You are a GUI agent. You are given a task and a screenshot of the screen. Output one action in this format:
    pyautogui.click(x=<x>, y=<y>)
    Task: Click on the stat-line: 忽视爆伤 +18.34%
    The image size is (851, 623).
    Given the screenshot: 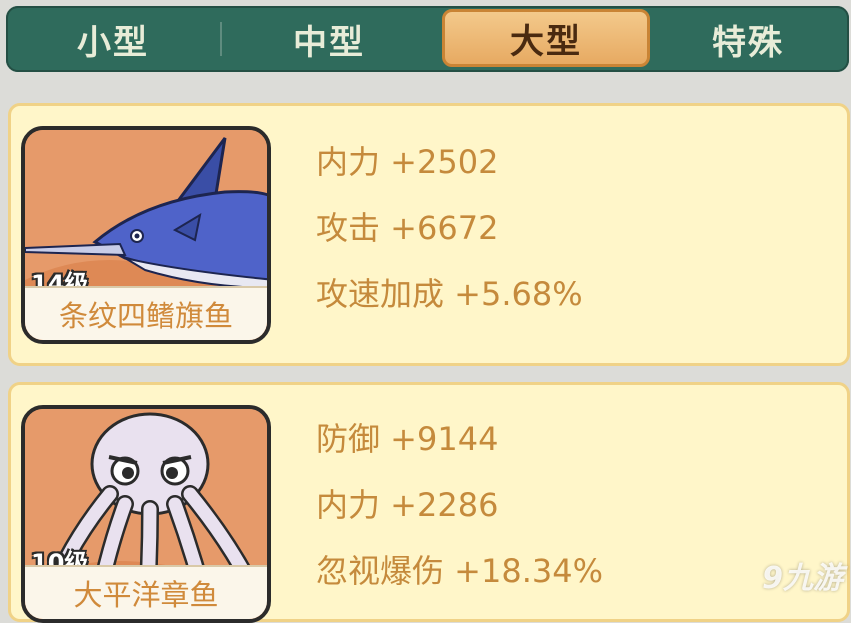 What is the action you would take?
    pyautogui.click(x=460, y=571)
    